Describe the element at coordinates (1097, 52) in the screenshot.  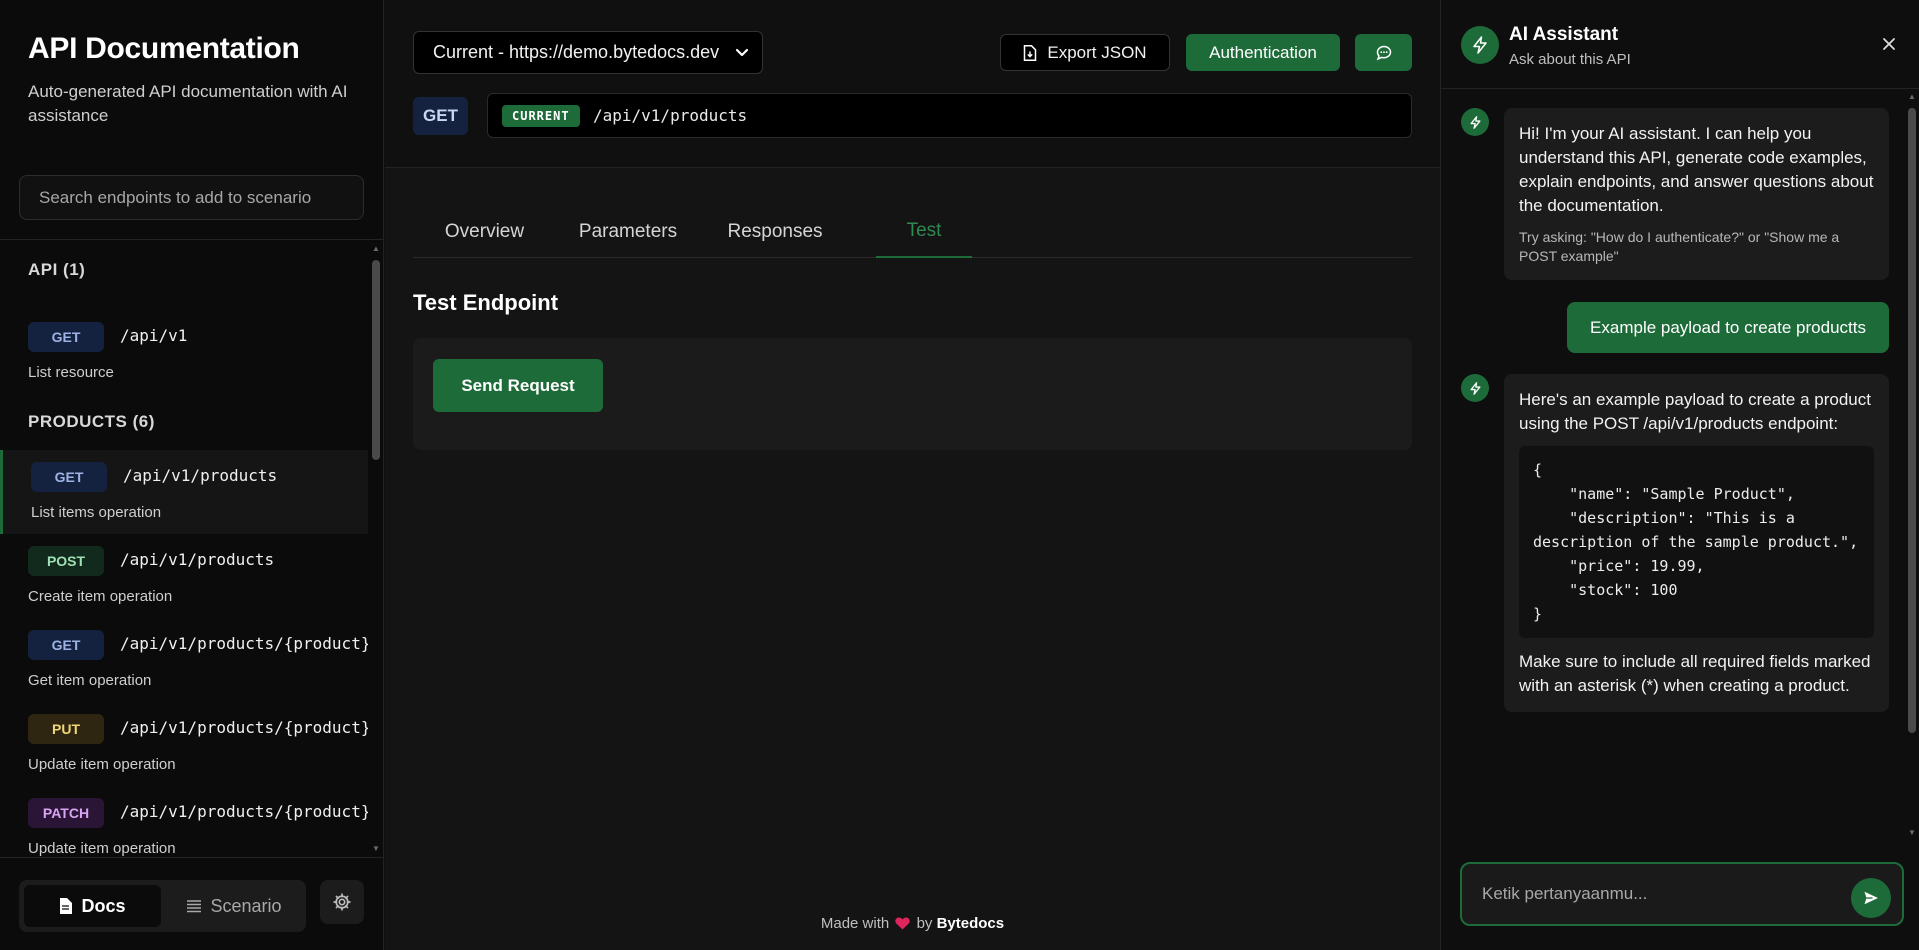
I see `export-json-label: Export JSON` at that location.